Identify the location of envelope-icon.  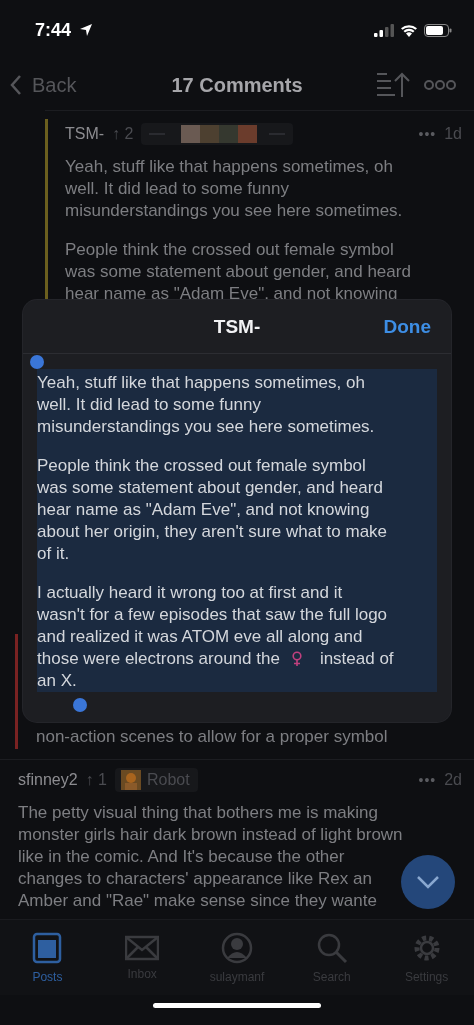
(142, 947).